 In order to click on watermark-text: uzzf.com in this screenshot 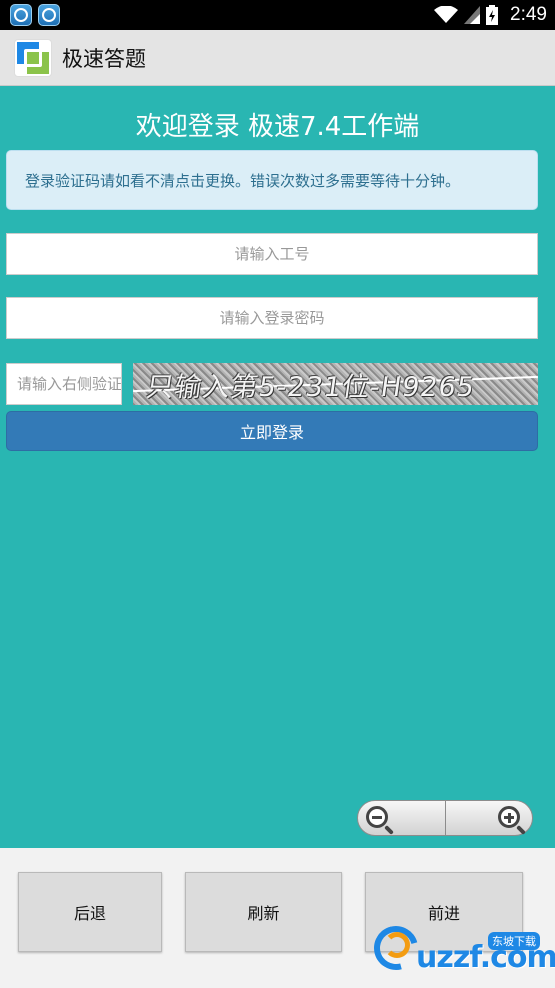, I will do `click(485, 957)`.